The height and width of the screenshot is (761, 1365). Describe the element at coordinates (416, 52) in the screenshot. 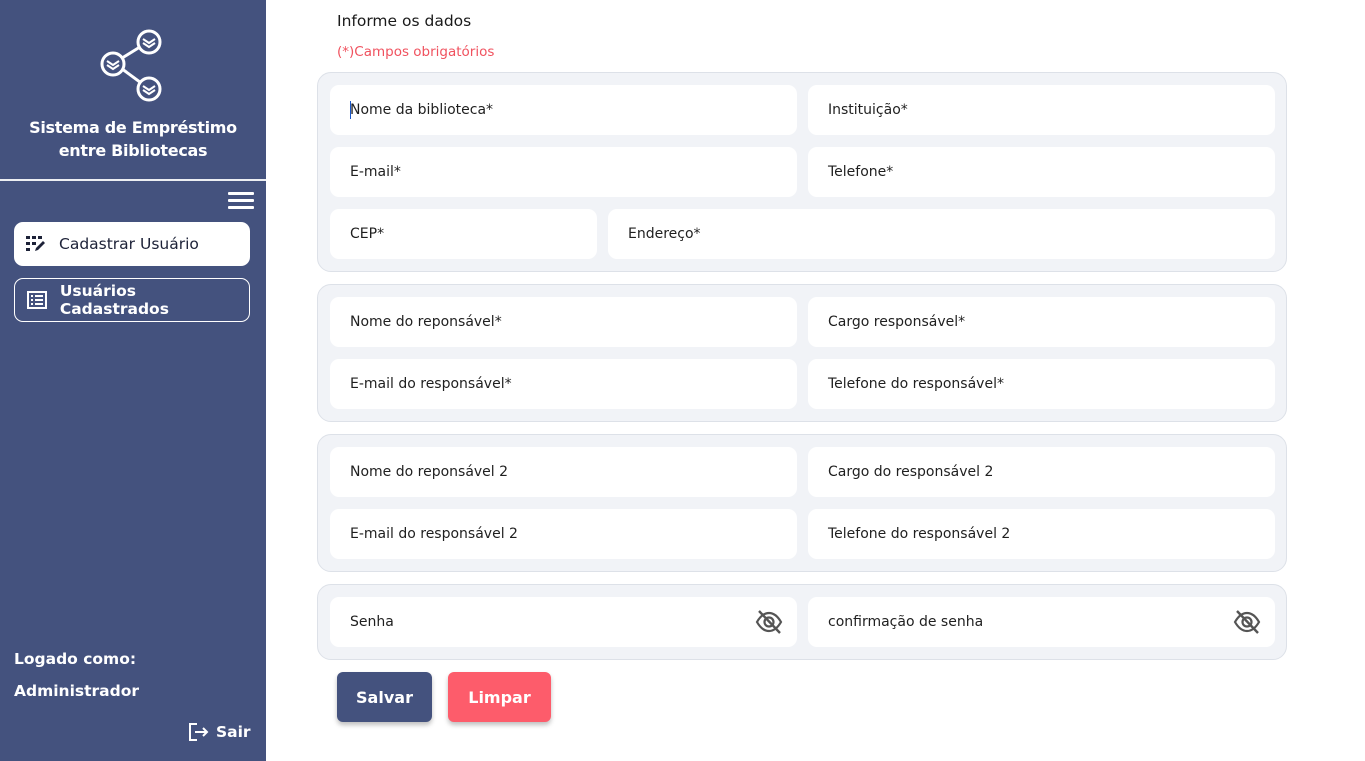

I see `required-fields-note: (*)Campos obrigatórios` at that location.